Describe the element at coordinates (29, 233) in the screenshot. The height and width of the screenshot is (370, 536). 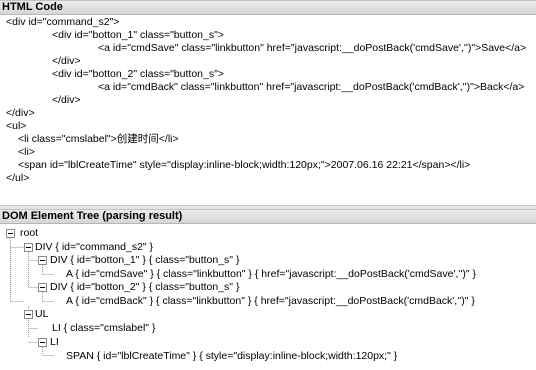
I see `tree-node-root: root` at that location.